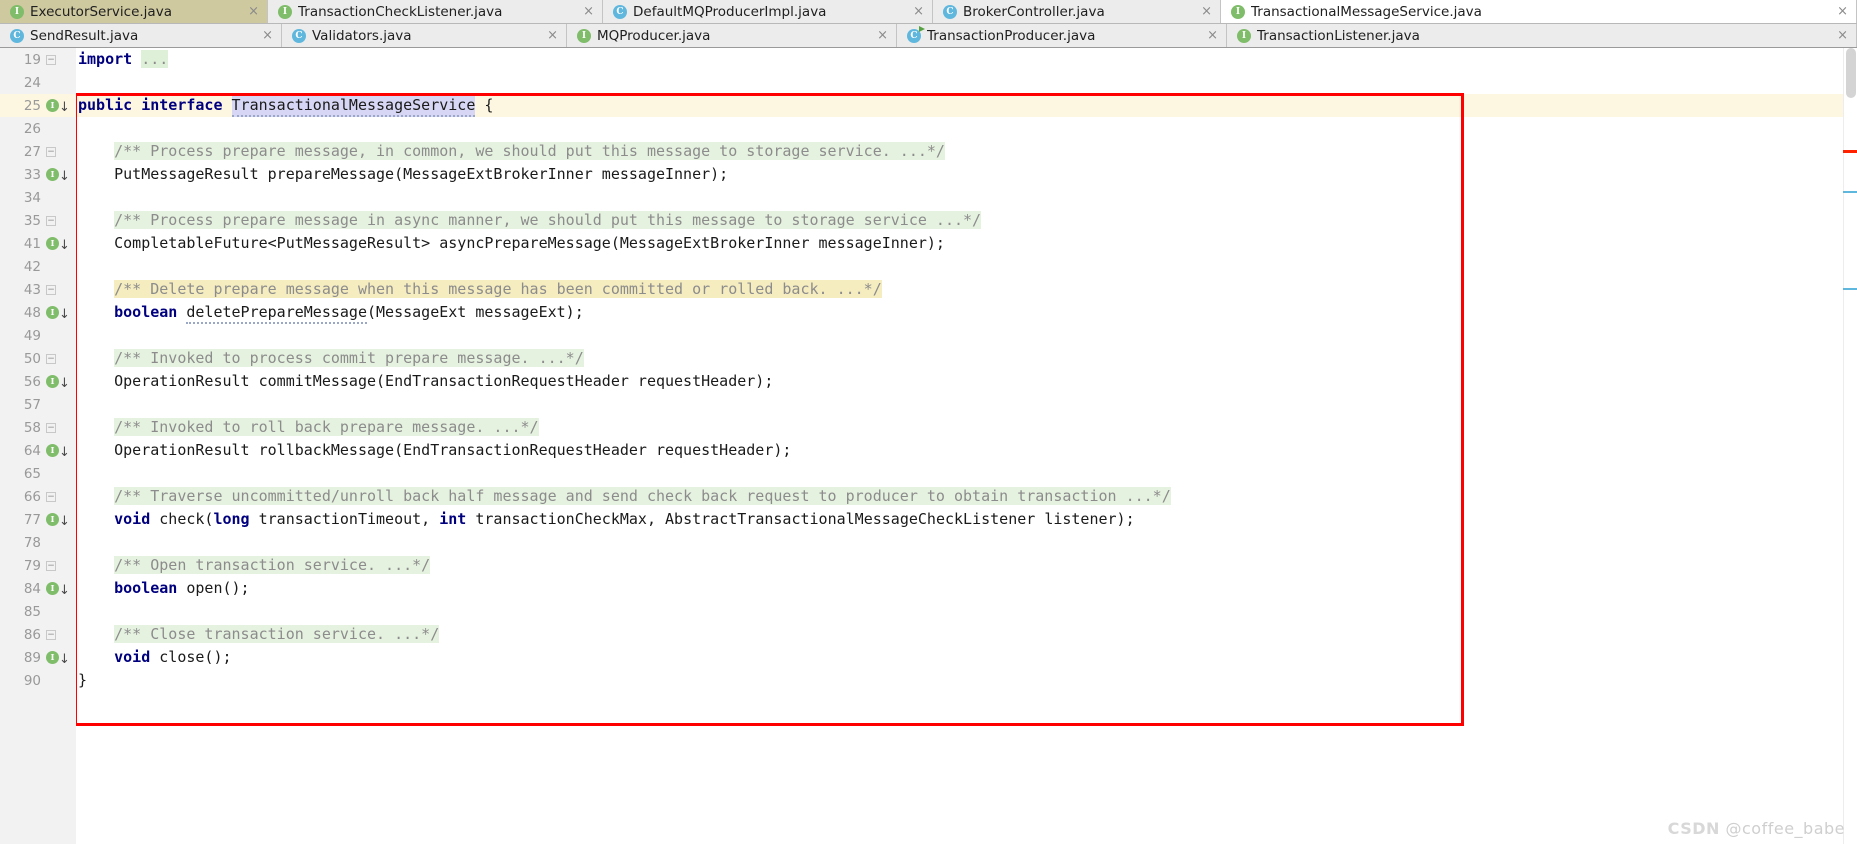  Describe the element at coordinates (134, 11) in the screenshot. I see `tab-executorservice-java: I ExecutorService.java ×` at that location.